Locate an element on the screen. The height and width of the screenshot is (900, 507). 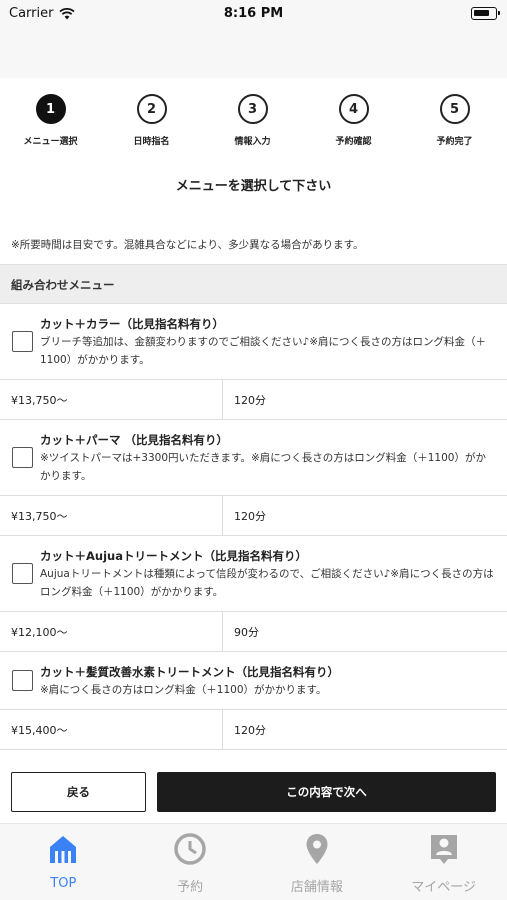
step-datetime: 2 日時指名 is located at coordinates (151, 120).